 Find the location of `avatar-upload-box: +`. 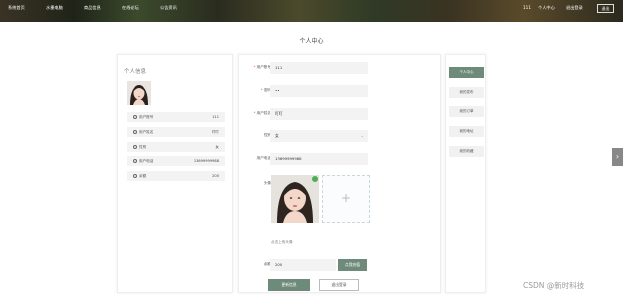

avatar-upload-box: + is located at coordinates (346, 199).